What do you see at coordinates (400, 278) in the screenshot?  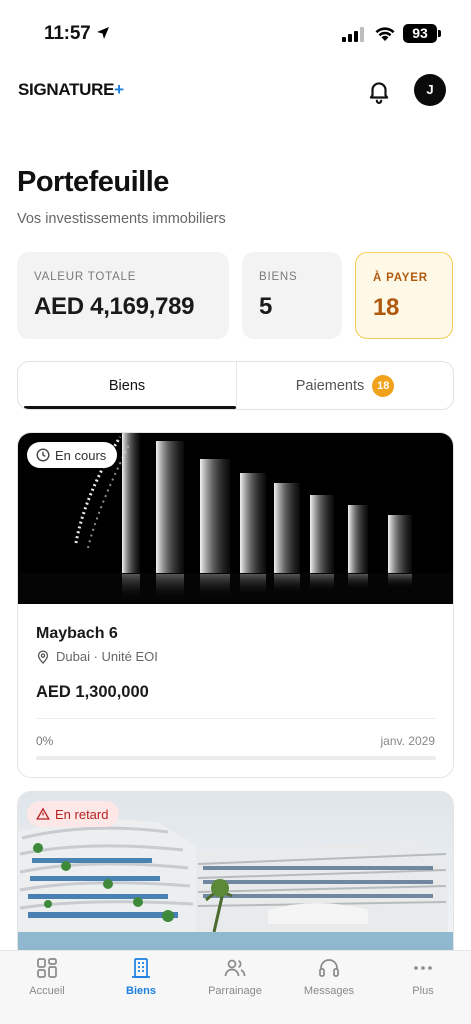 I see `stat-label: À PAYER` at bounding box center [400, 278].